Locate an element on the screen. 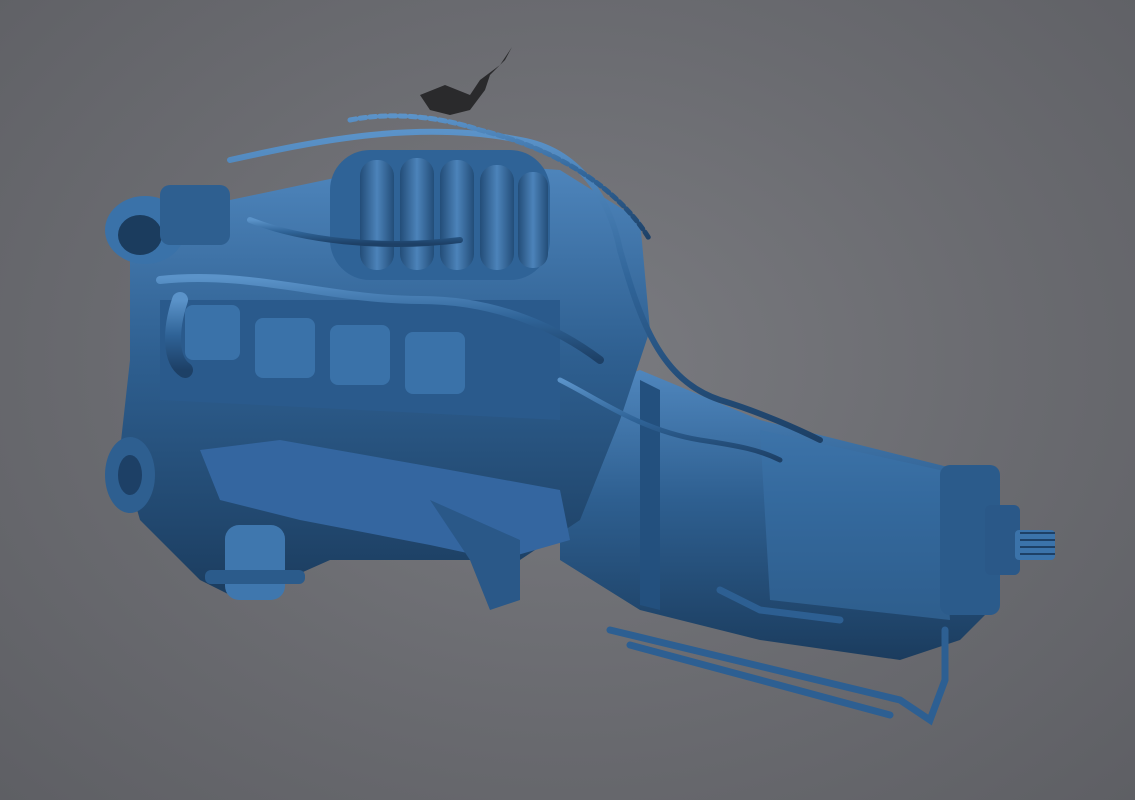  front-pulley is located at coordinates (130, 475).